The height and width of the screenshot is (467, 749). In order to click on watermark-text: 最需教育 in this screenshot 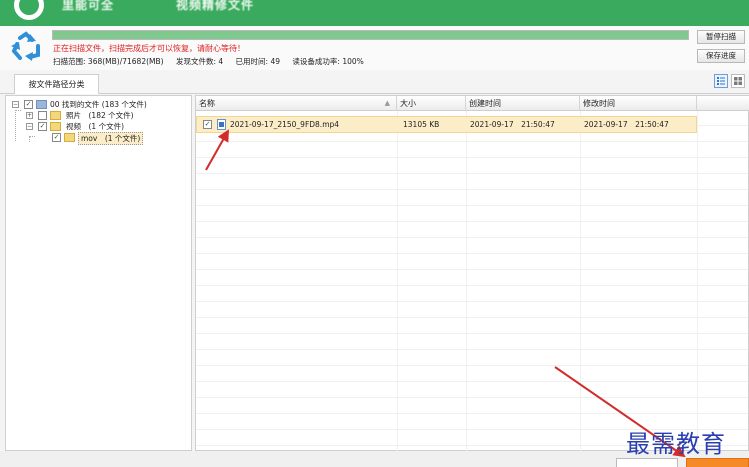, I will do `click(676, 444)`.